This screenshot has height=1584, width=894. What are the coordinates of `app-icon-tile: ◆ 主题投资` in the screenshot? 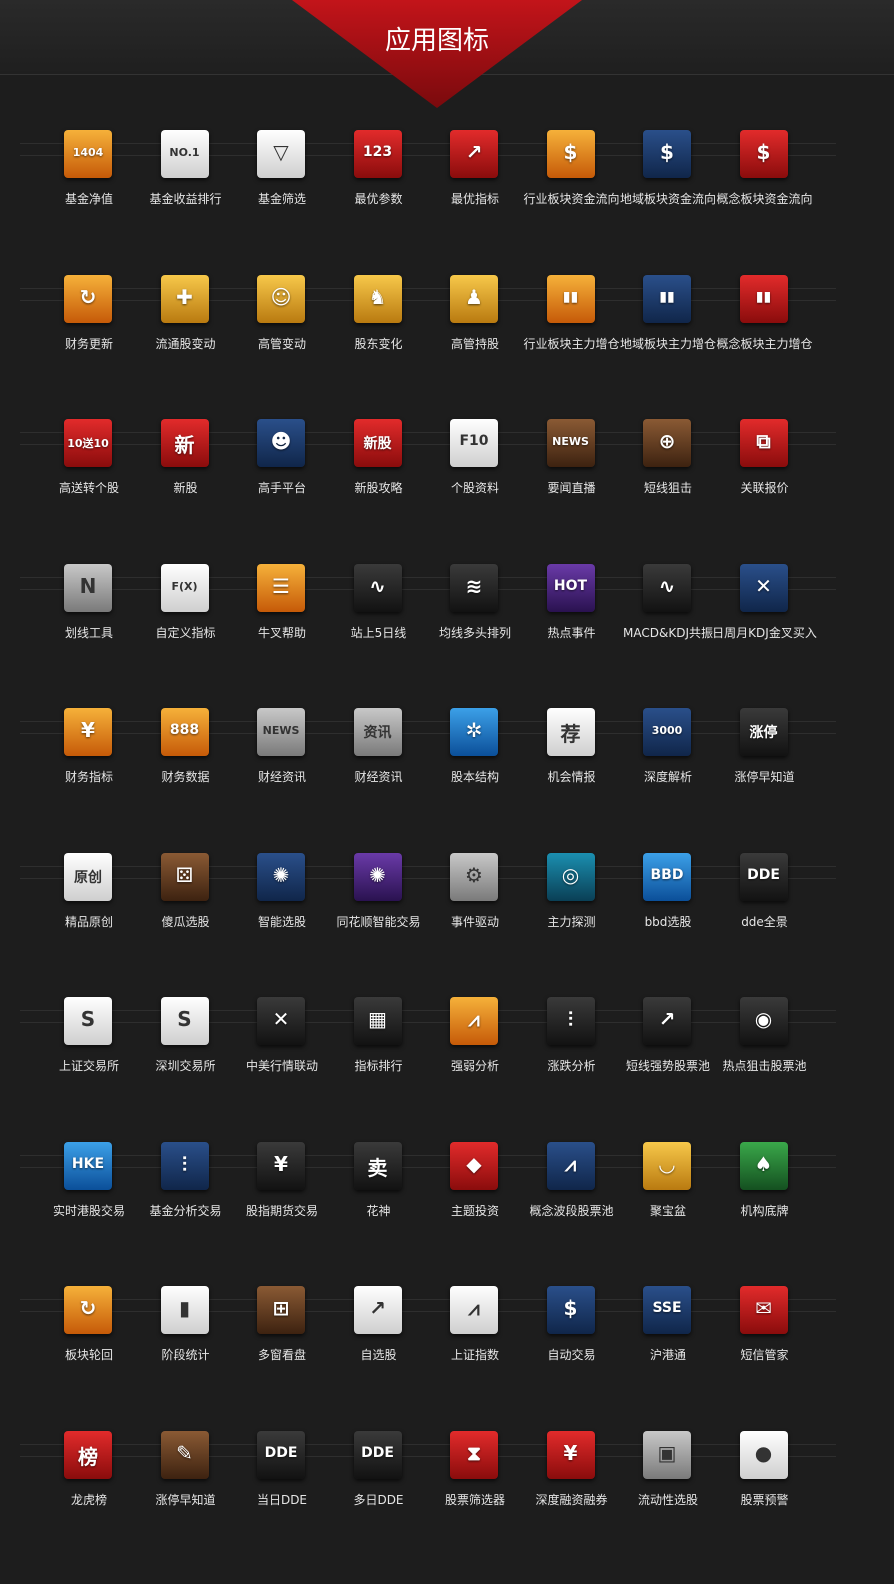 It's located at (475, 1191).